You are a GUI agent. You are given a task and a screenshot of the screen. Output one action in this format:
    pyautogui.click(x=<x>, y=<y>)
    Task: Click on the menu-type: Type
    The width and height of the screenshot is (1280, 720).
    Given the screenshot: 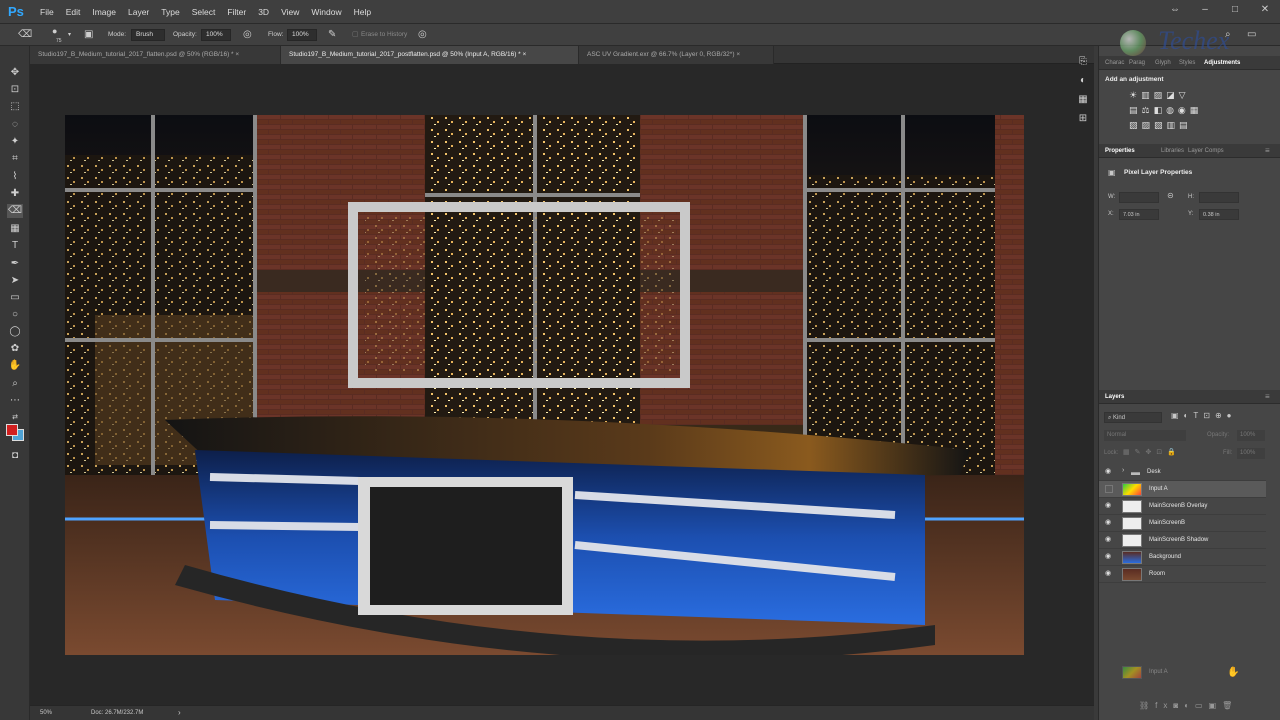 What is the action you would take?
    pyautogui.click(x=170, y=12)
    